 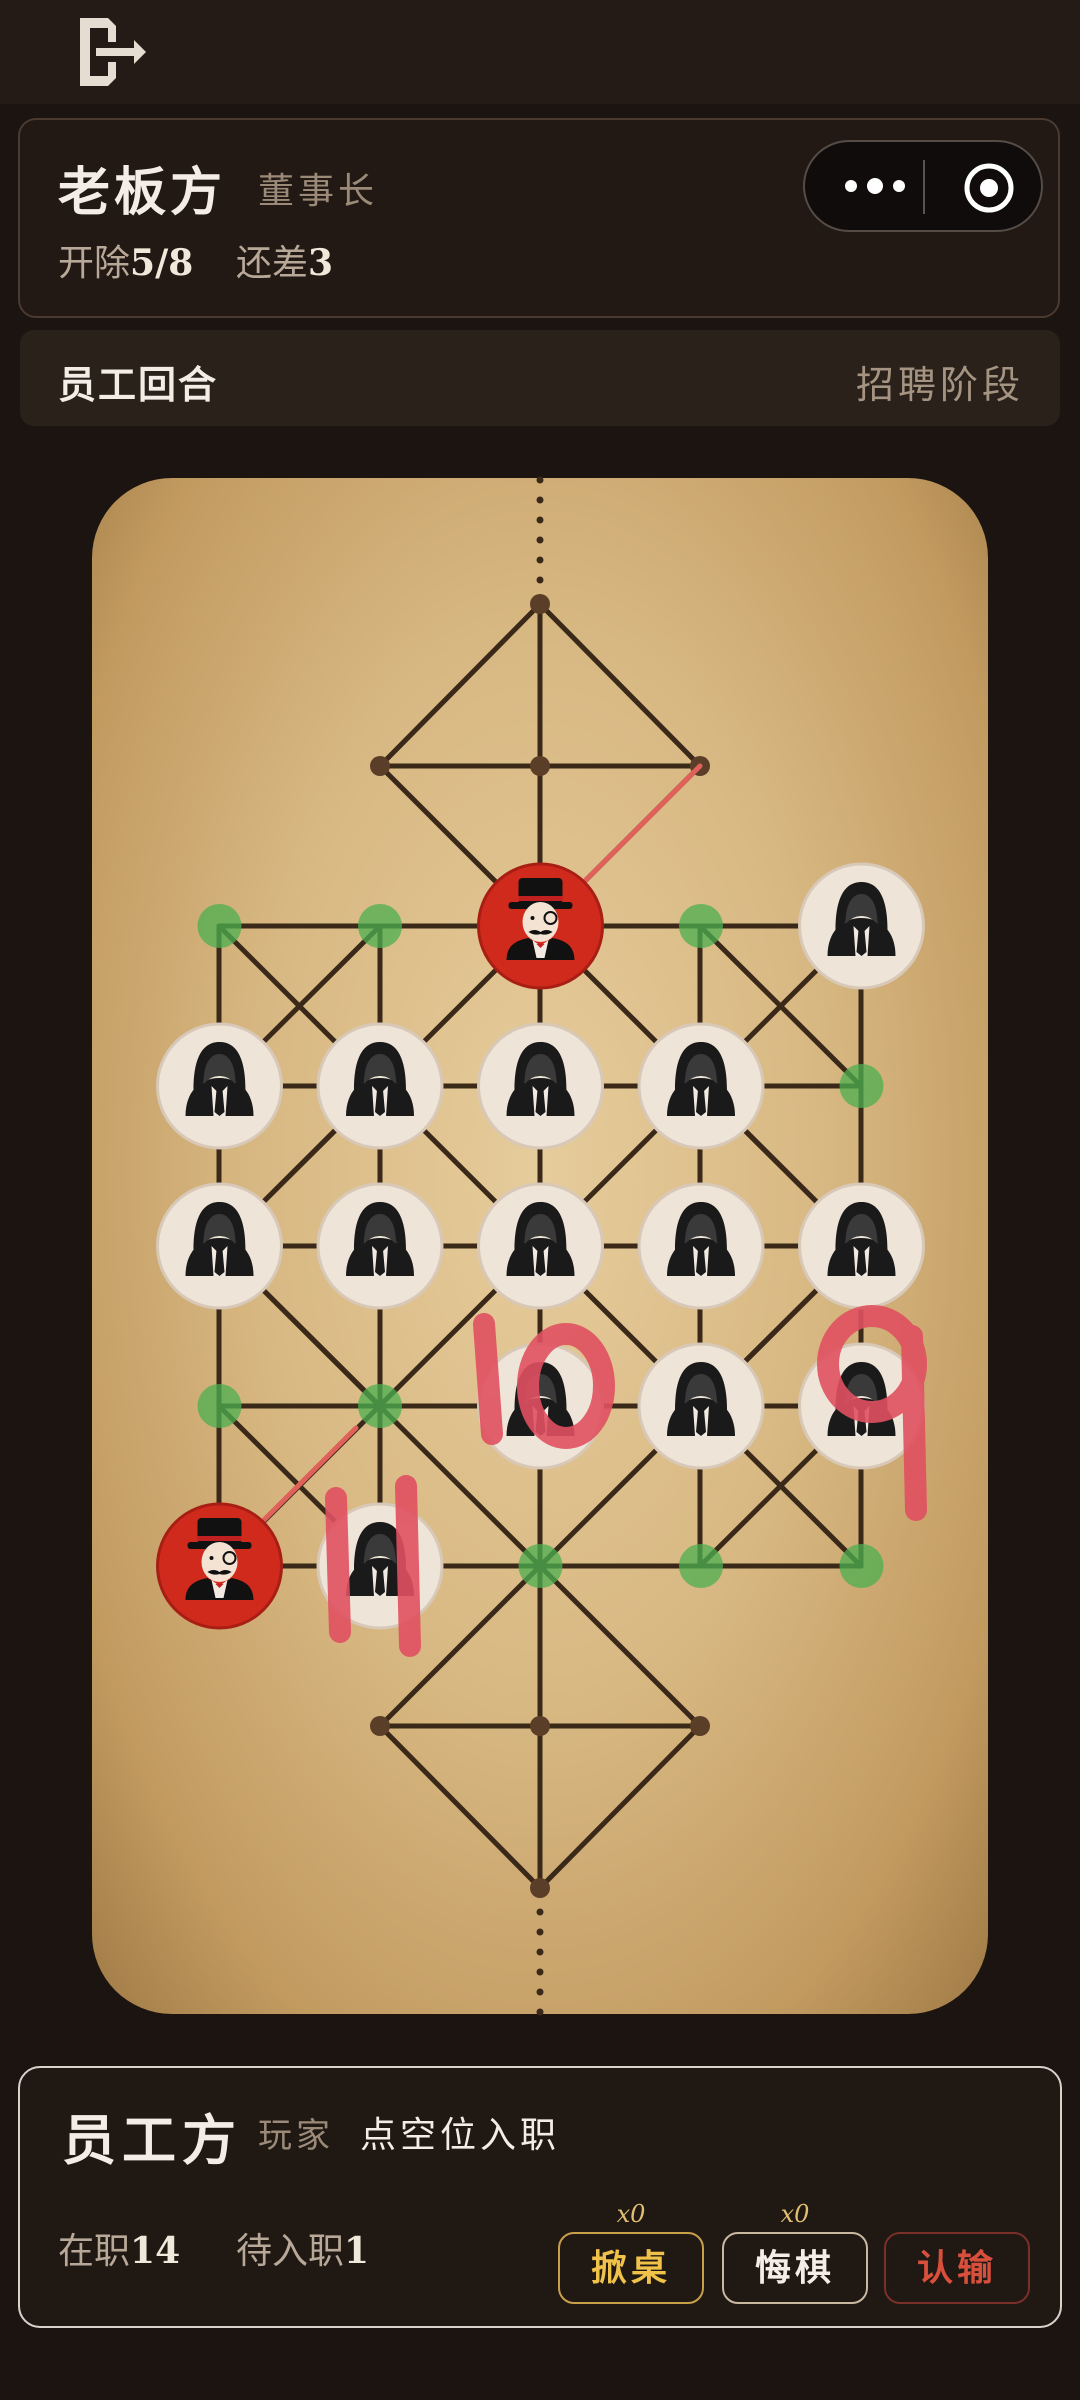 I want to click on employee-role-label: 玩家, so click(x=296, y=2136).